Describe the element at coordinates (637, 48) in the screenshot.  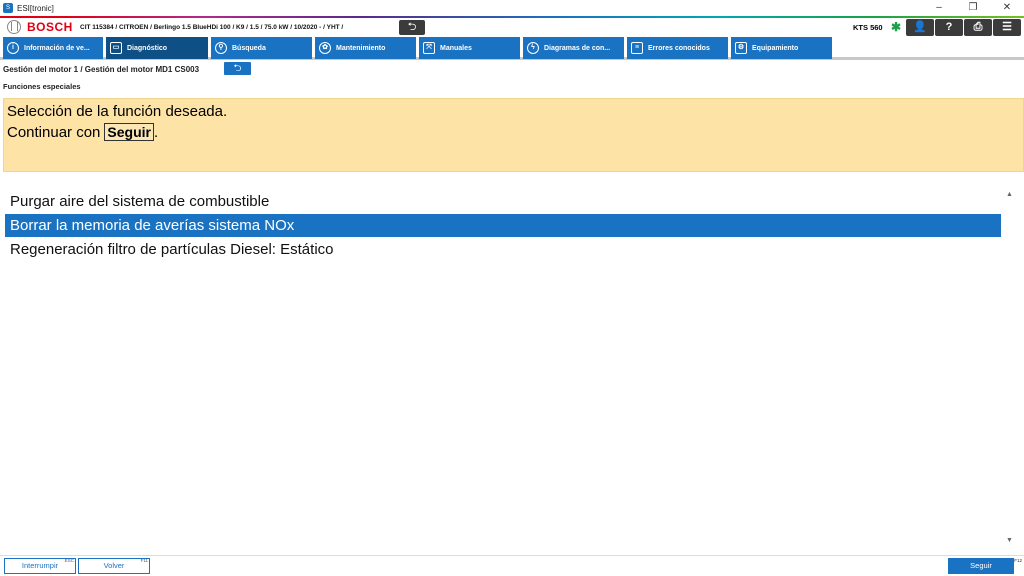
I see `known-errors-icon: ≡` at that location.